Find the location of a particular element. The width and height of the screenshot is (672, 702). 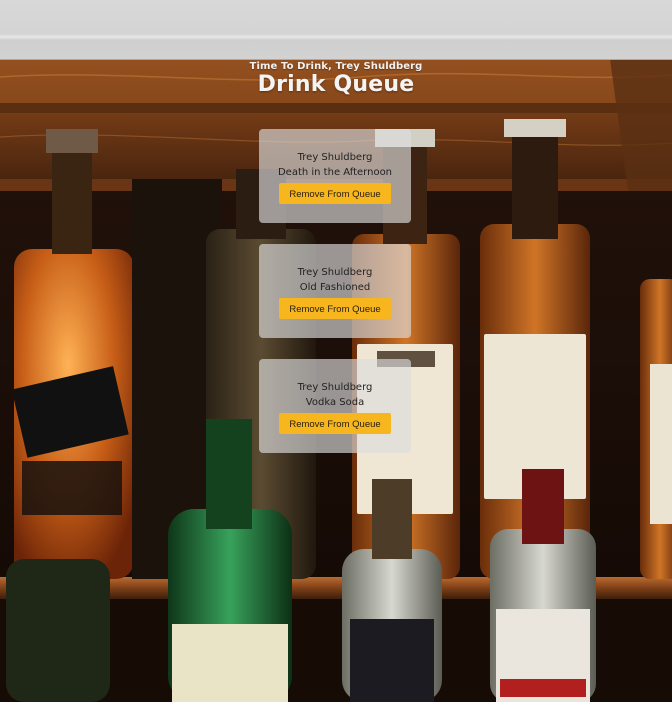

top-bar is located at coordinates (336, 30).